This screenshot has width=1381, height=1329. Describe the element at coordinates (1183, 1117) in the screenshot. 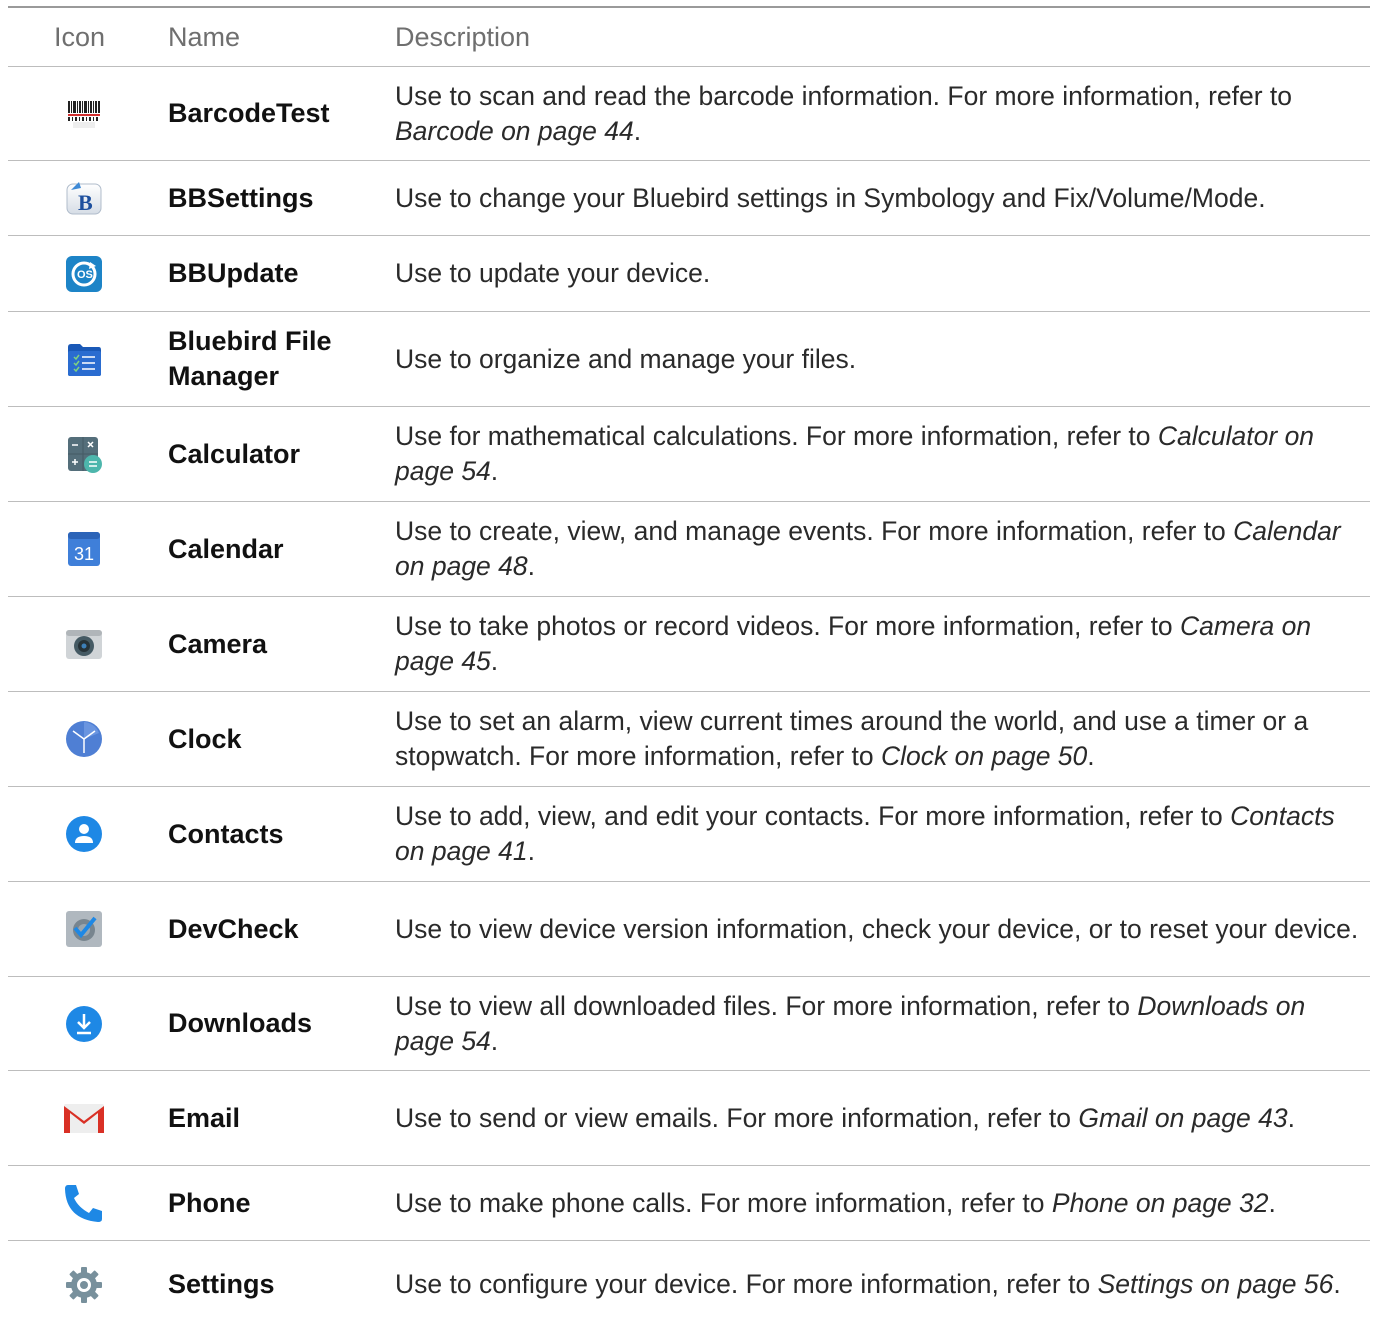

I see `page-reference: Gmail on page 43` at that location.